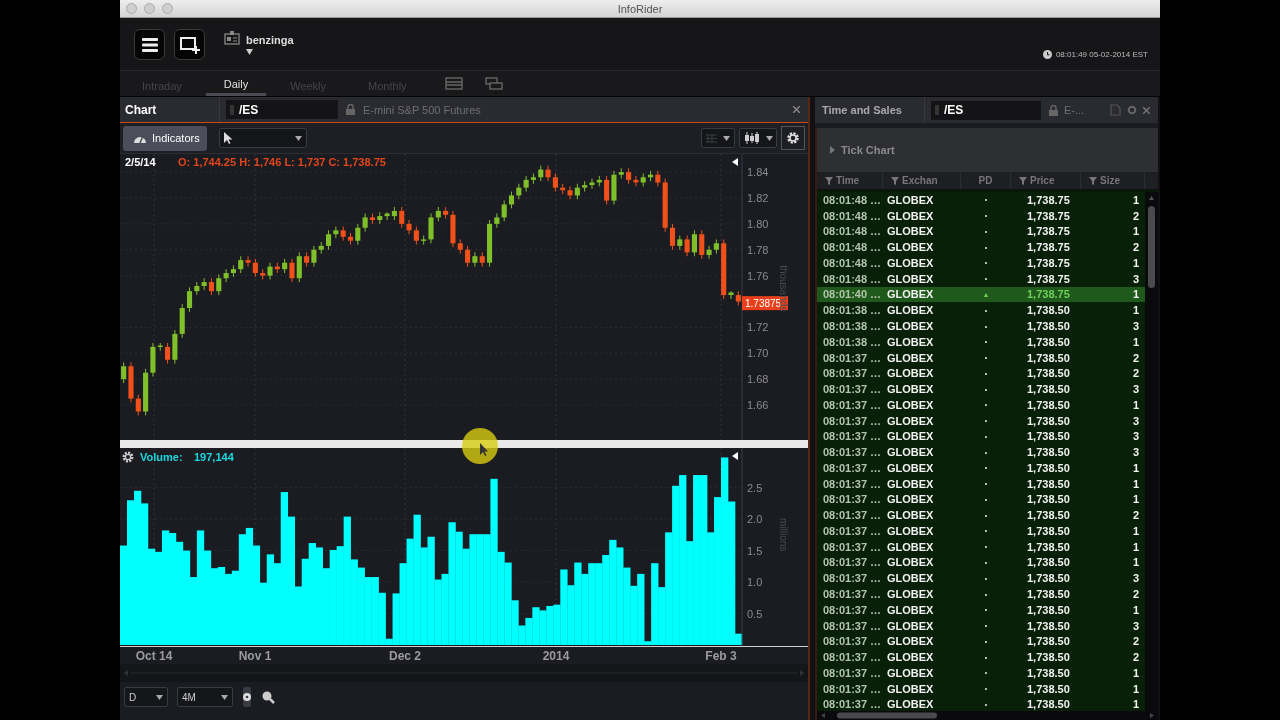 This screenshot has width=1280, height=720. I want to click on clock-text: 08:01:49 05-02-2014 EST, so click(1101, 54).